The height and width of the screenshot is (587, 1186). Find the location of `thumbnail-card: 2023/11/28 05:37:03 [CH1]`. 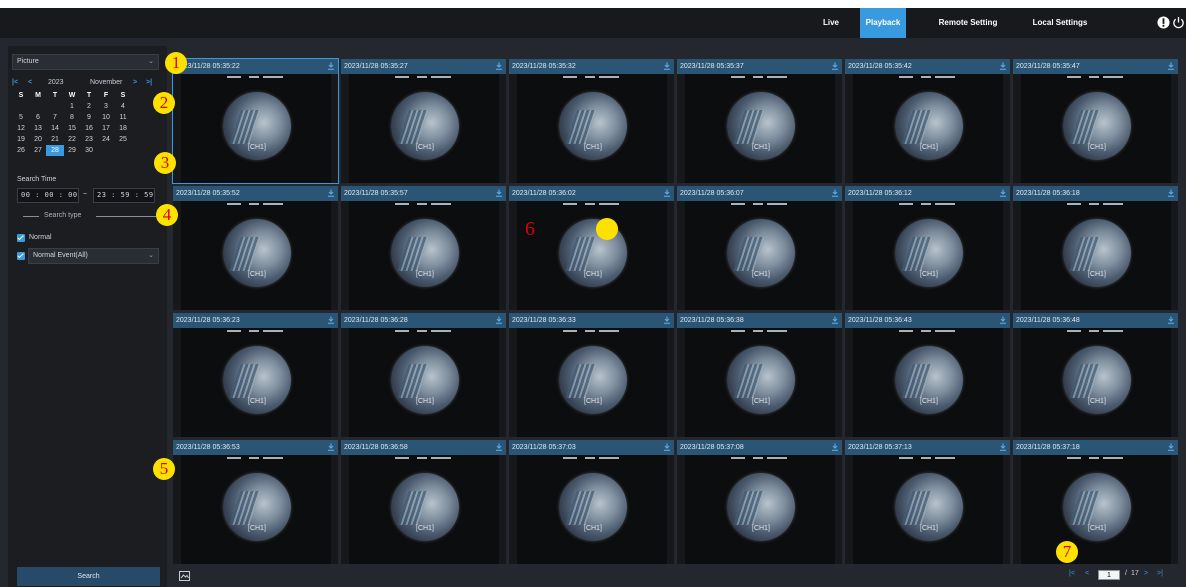

thumbnail-card: 2023/11/28 05:37:03 [CH1] is located at coordinates (591, 502).